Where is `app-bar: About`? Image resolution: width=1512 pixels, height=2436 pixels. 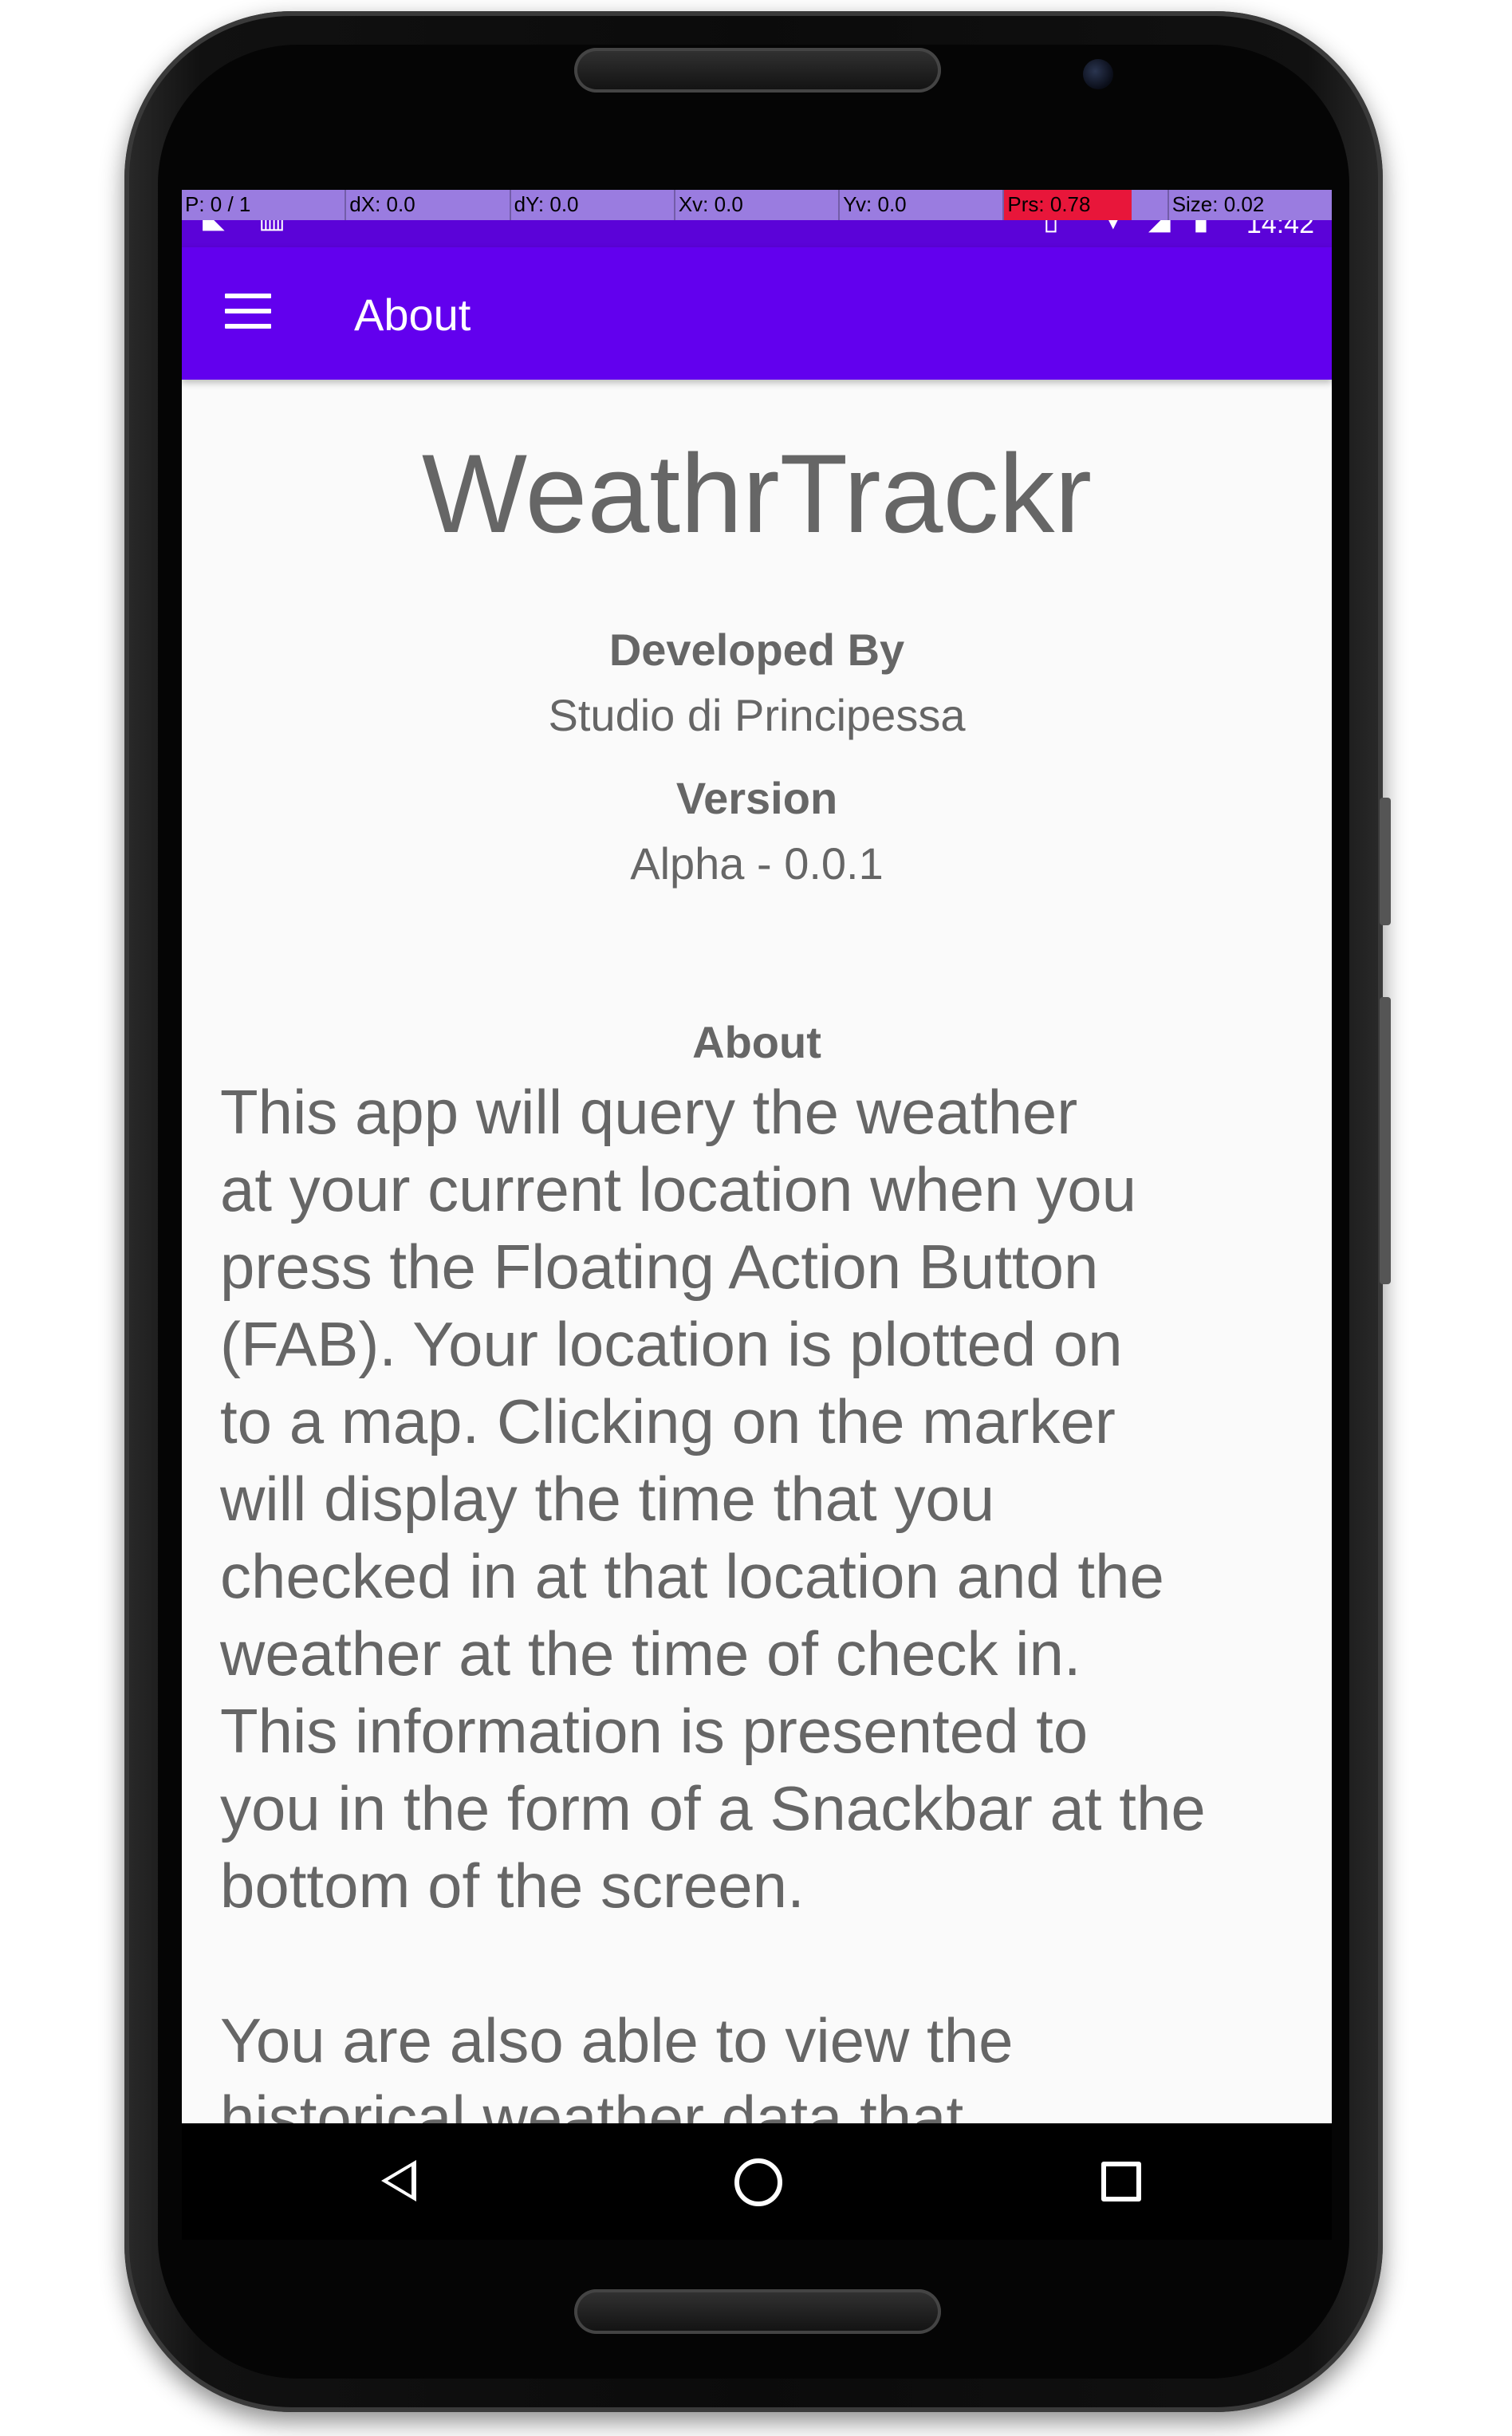
app-bar: About is located at coordinates (757, 314).